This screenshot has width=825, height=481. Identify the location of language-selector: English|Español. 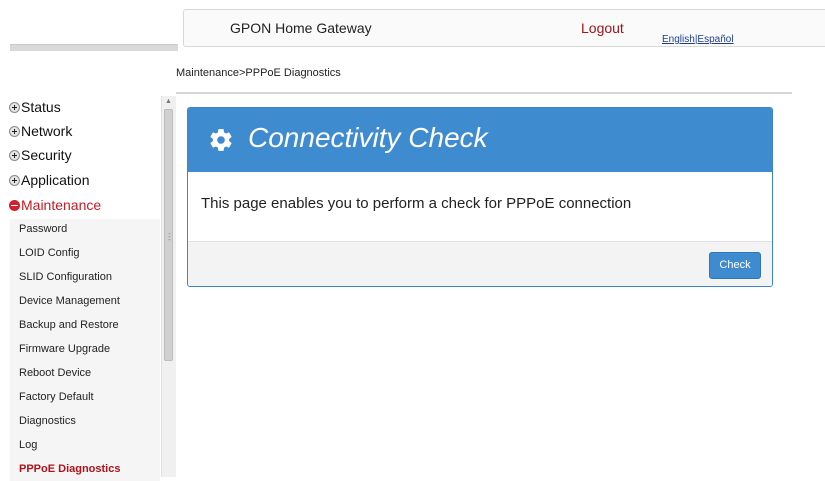
(698, 39).